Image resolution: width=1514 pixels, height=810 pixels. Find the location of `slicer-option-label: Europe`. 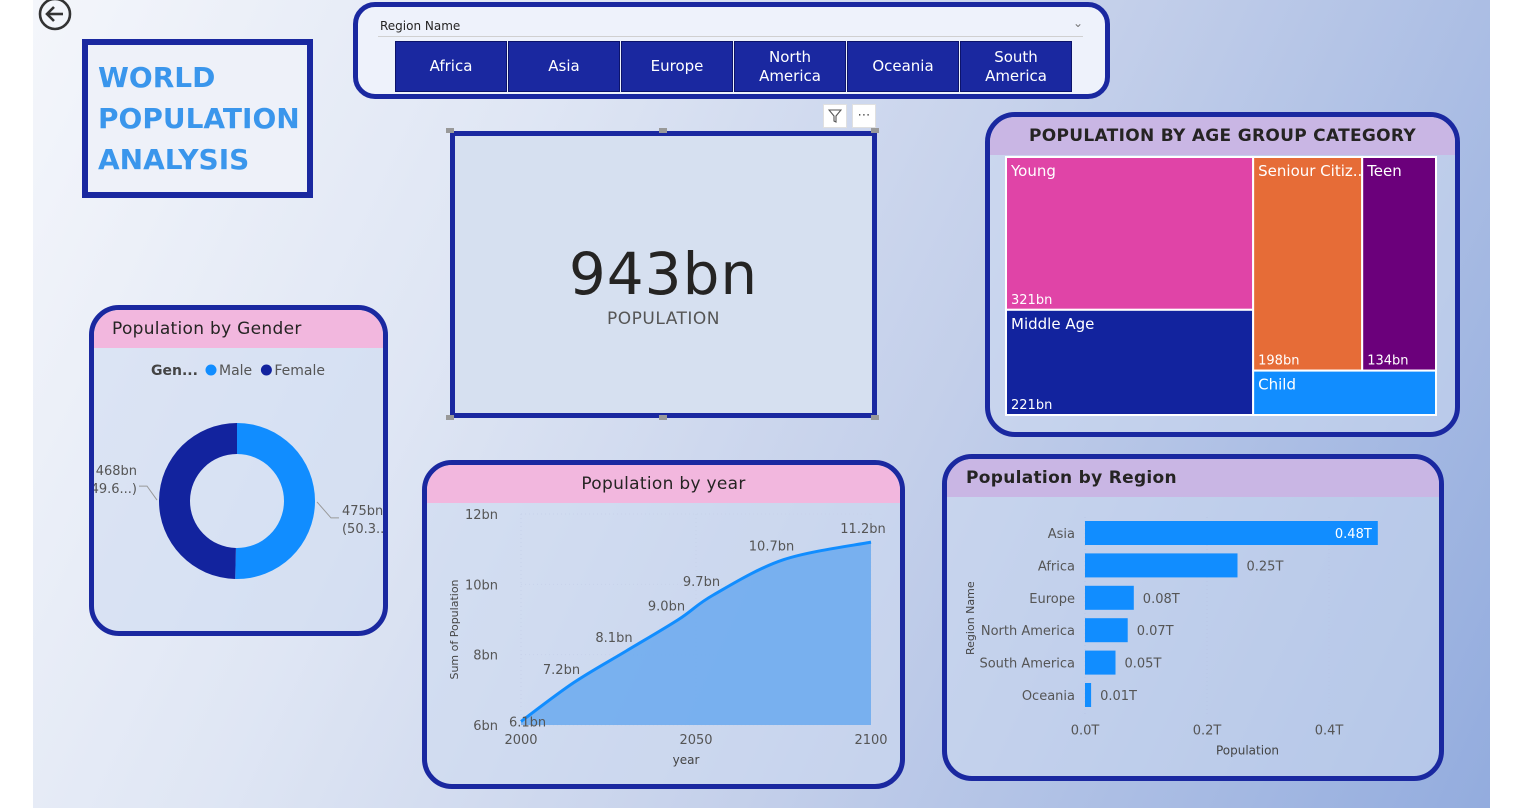

slicer-option-label: Europe is located at coordinates (677, 66).